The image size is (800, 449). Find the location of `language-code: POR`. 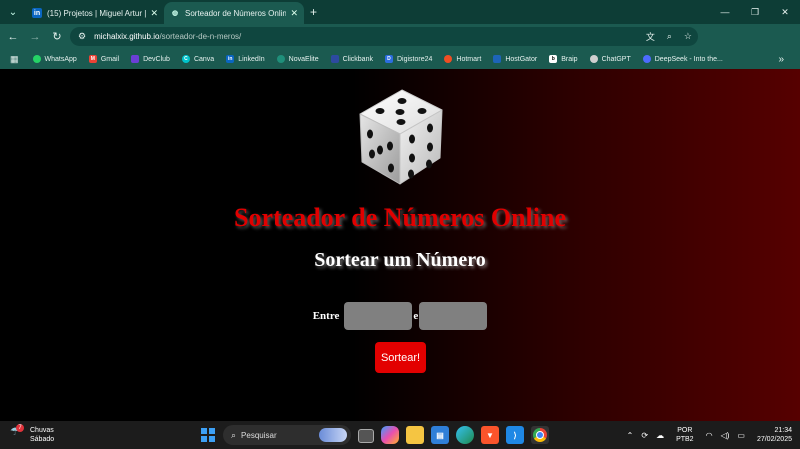

language-code: POR is located at coordinates (685, 430).